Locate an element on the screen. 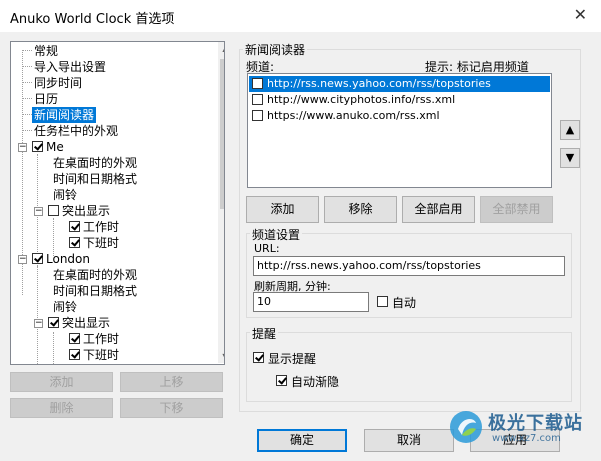 The image size is (601, 461). auto-label: 自动 is located at coordinates (404, 303).